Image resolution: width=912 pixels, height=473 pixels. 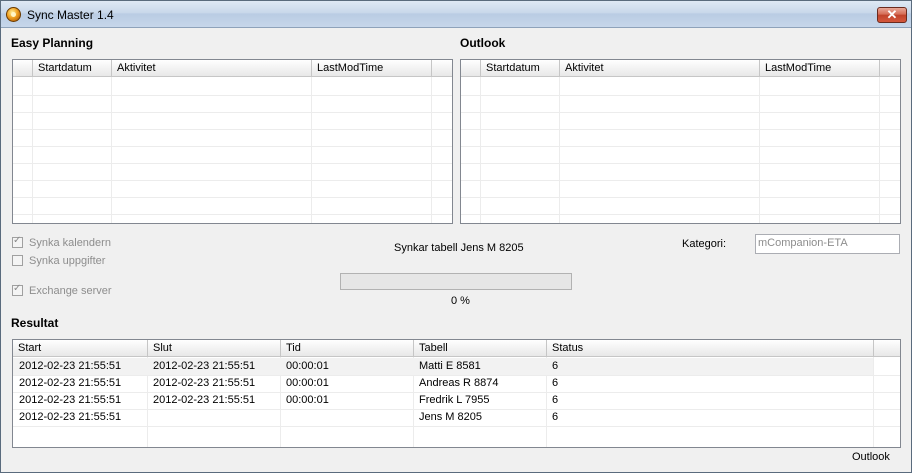 I want to click on kategori-label: Kategori:, so click(x=704, y=244).